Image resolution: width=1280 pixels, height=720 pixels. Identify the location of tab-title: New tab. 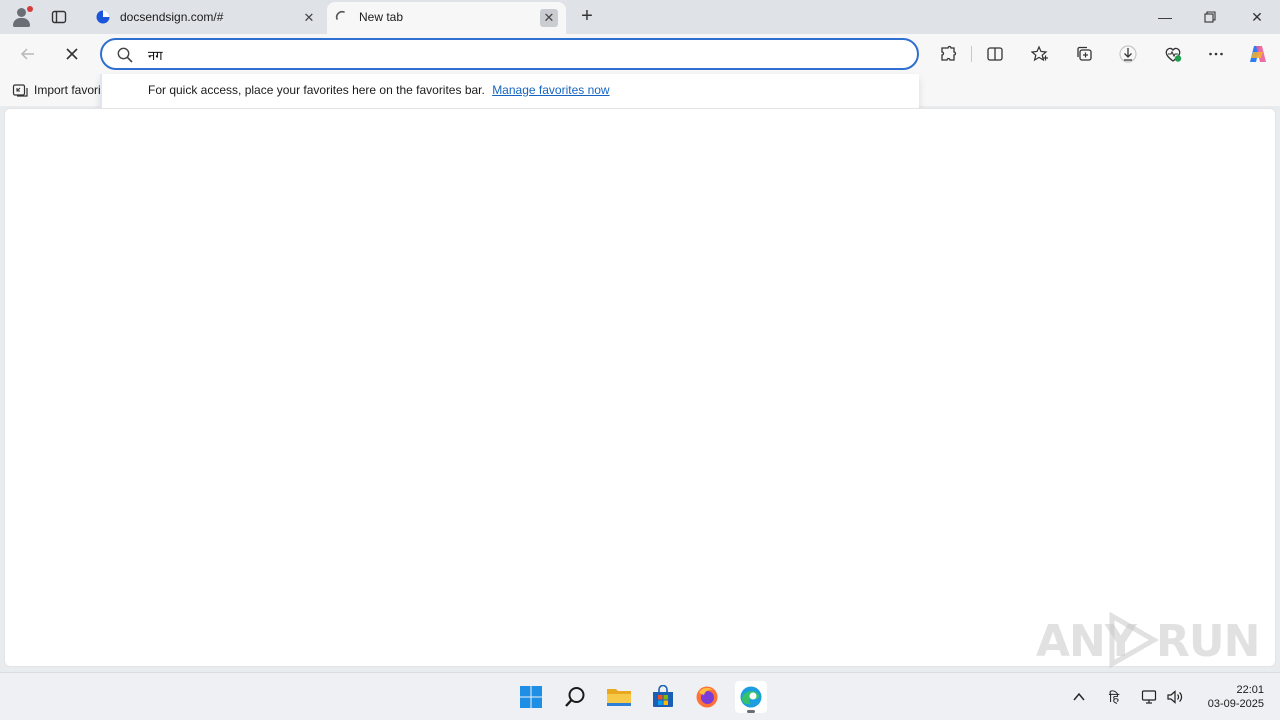
(381, 17).